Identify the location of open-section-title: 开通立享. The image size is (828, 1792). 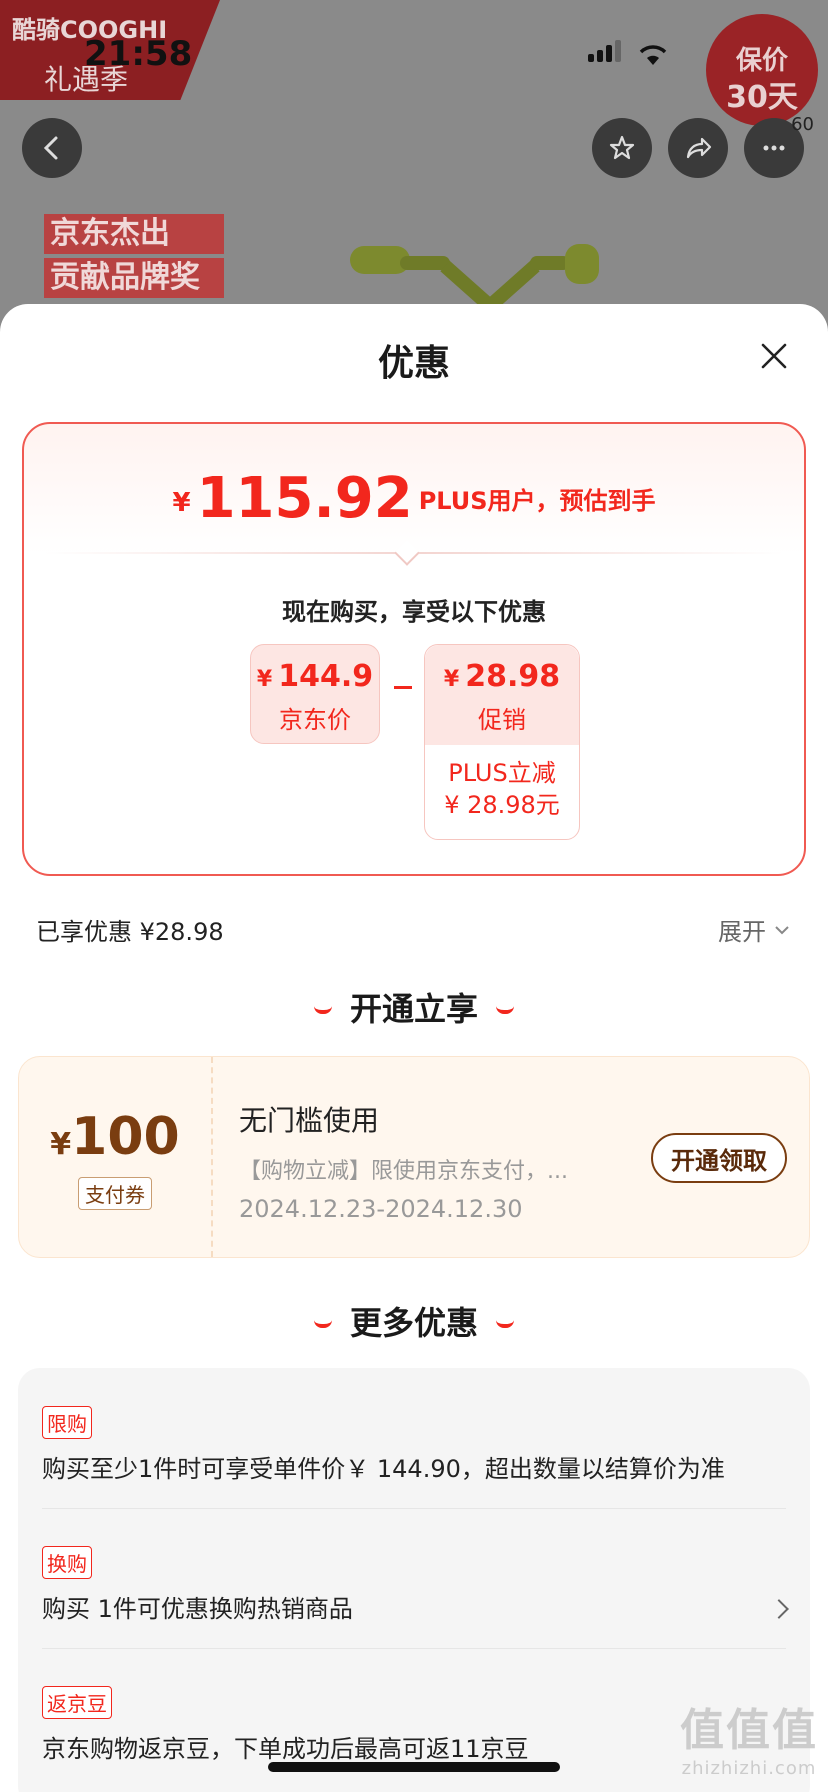
(414, 1007).